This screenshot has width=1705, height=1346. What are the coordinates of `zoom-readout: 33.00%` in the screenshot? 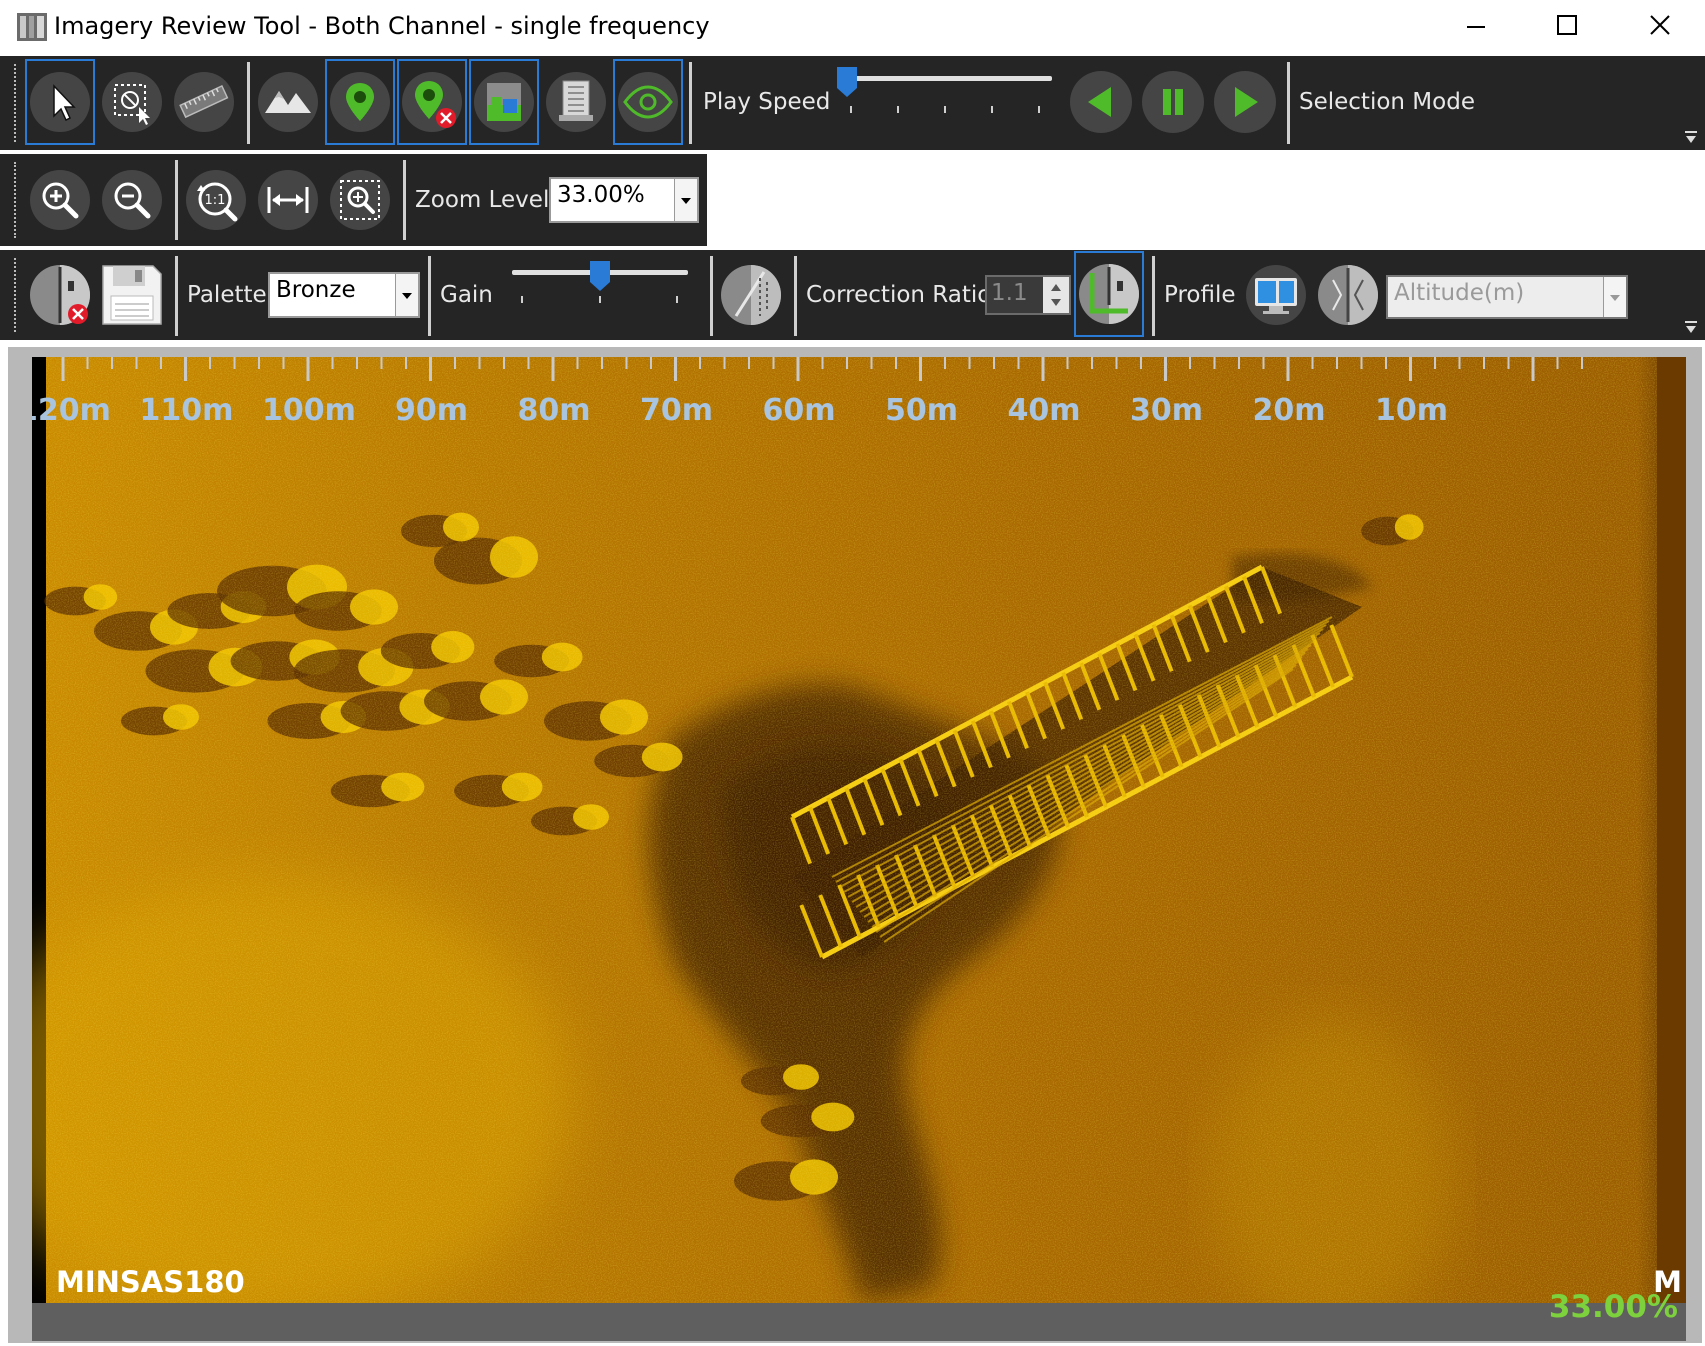 It's located at (1613, 1307).